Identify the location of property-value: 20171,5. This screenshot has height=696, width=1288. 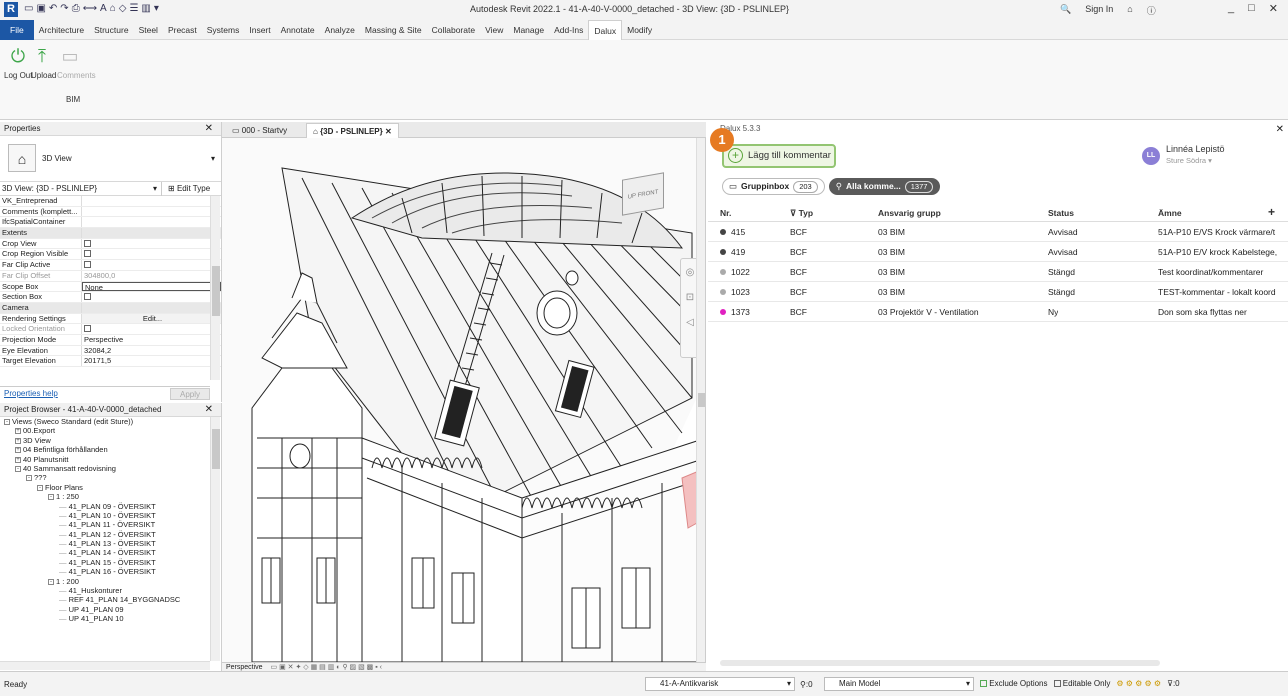
(151, 361).